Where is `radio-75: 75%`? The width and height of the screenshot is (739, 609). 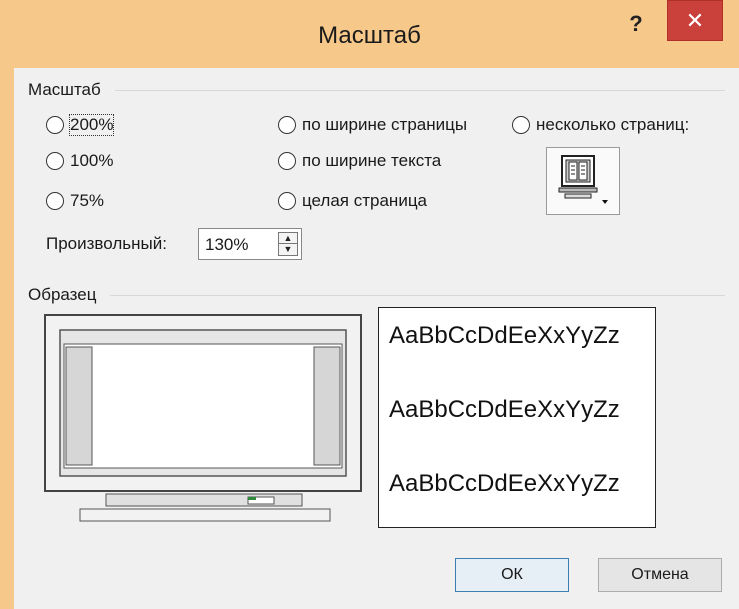 radio-75: 75% is located at coordinates (75, 201).